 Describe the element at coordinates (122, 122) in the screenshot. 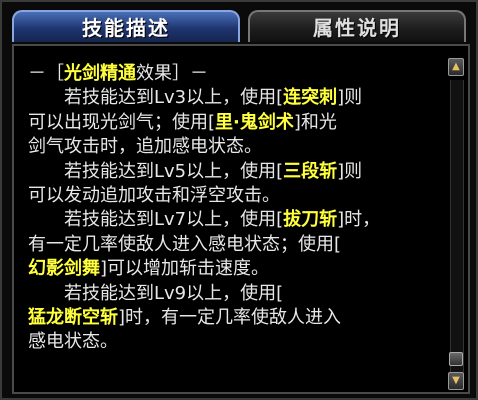

I see `description-text: 可以出现光剑气；使用[` at that location.